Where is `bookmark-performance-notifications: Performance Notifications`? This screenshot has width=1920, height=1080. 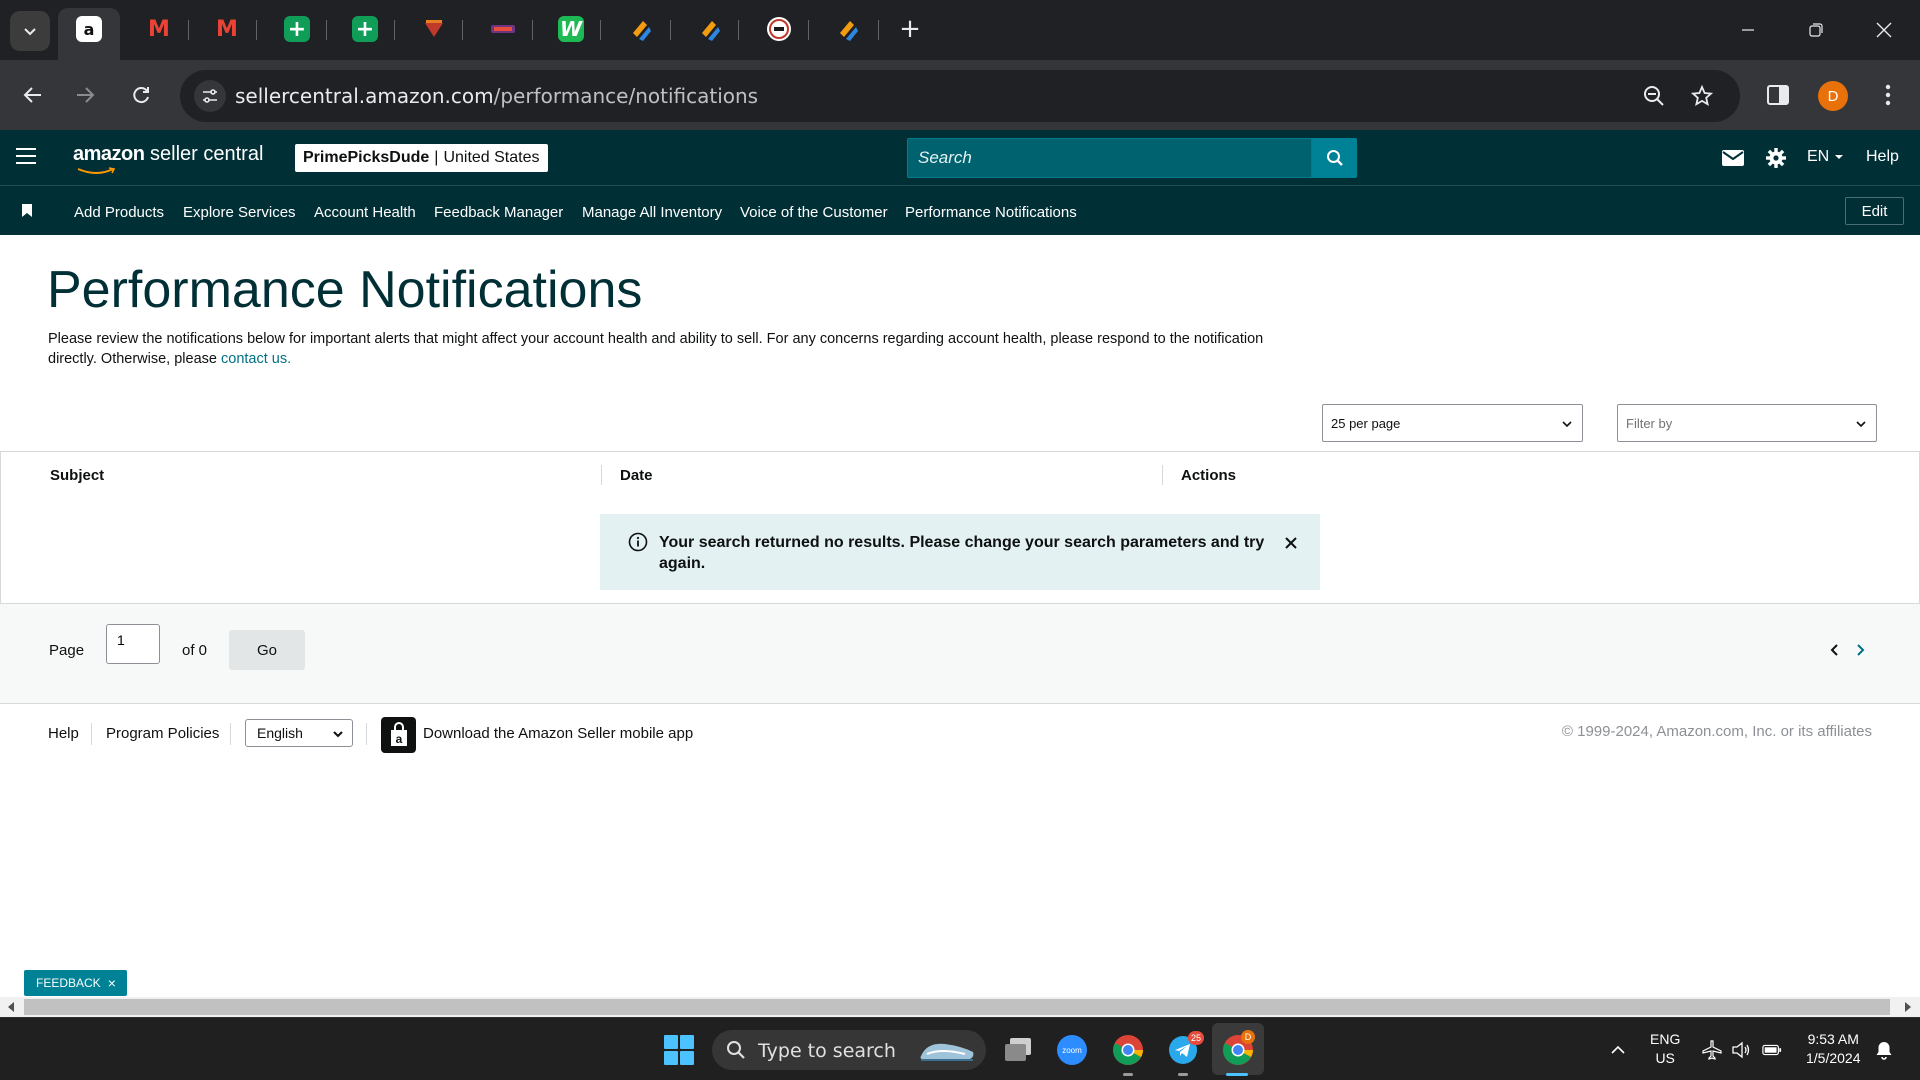
bookmark-performance-notifications: Performance Notifications is located at coordinates (991, 212).